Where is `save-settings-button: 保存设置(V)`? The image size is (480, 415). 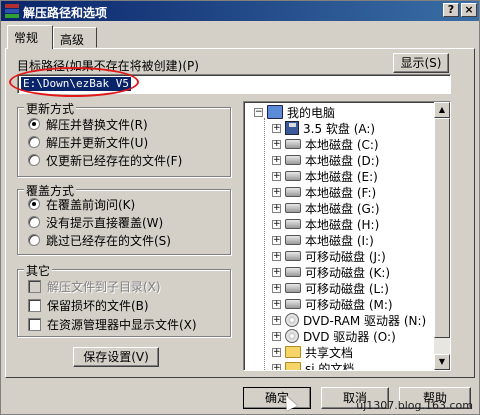
save-settings-button: 保存设置(V) is located at coordinates (116, 357).